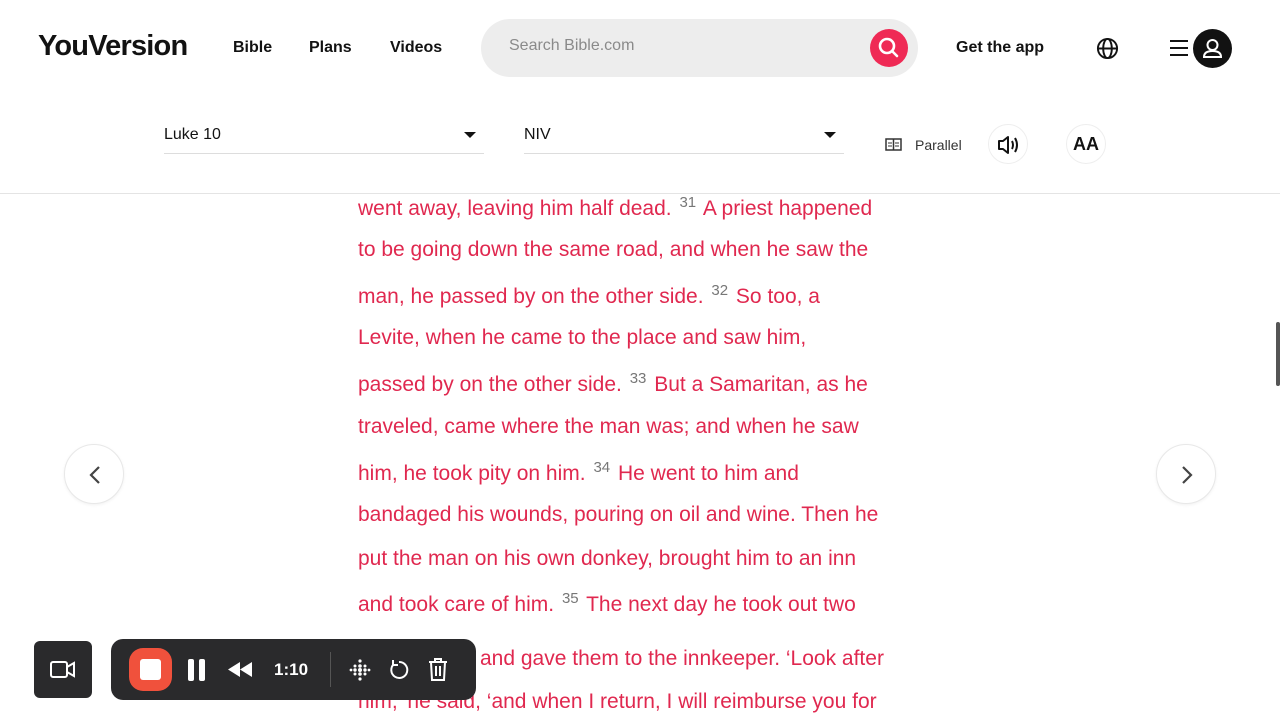 Image resolution: width=1280 pixels, height=720 pixels. What do you see at coordinates (399, 670) in the screenshot?
I see `restart-icon` at bounding box center [399, 670].